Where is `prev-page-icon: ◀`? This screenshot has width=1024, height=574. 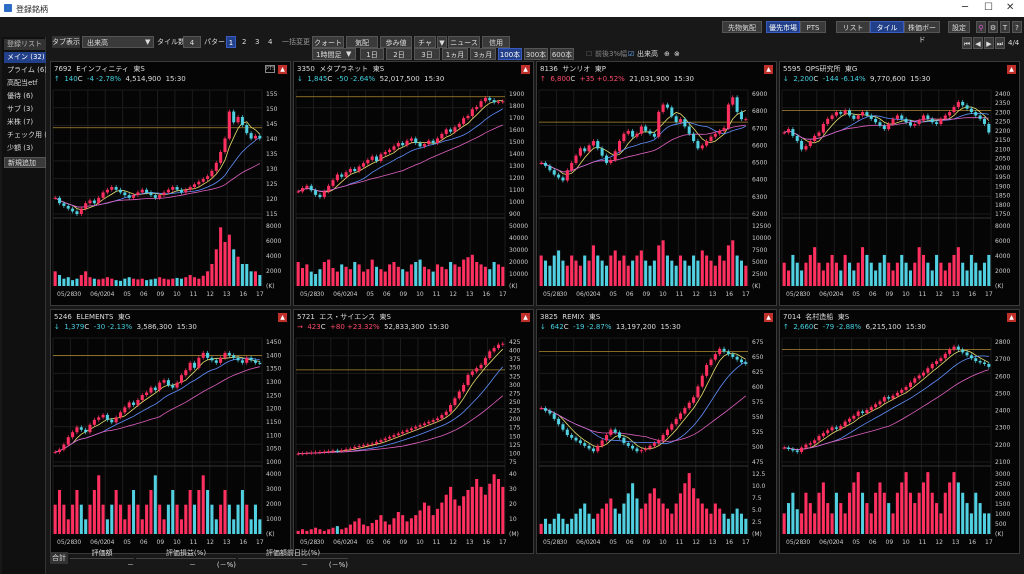
prev-page-icon: ◀ is located at coordinates (978, 43).